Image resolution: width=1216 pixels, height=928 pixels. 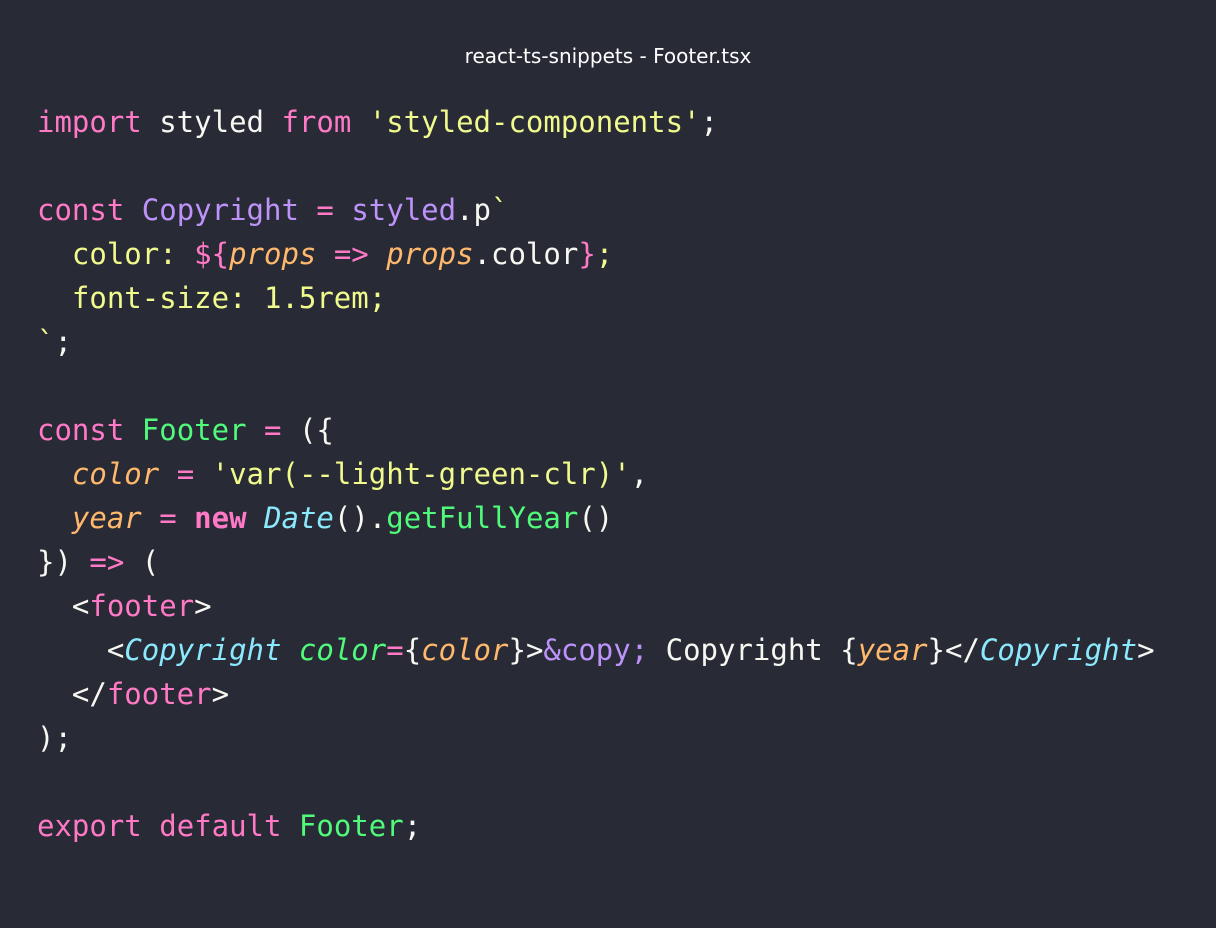 I want to click on code-token: ,, so click(x=639, y=474).